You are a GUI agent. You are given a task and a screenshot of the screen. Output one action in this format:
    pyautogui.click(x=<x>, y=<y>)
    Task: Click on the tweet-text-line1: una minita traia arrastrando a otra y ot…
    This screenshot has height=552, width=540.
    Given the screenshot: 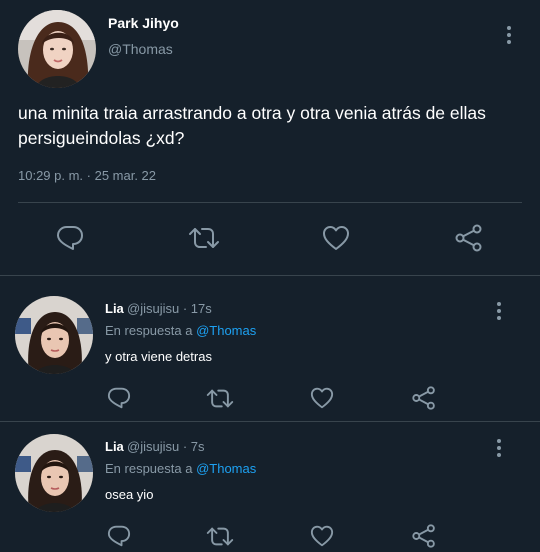 What is the action you would take?
    pyautogui.click(x=252, y=113)
    